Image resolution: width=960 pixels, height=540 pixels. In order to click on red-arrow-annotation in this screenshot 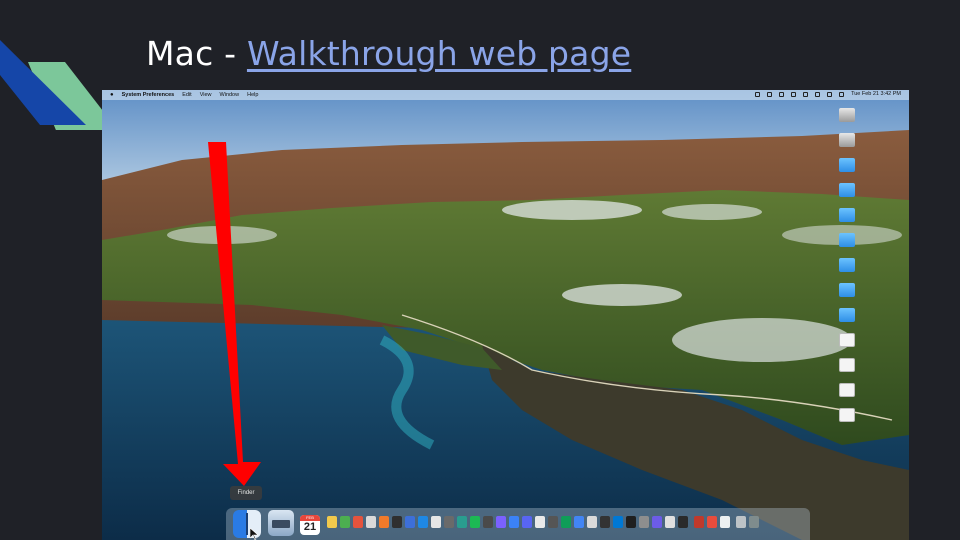, I will do `click(234, 314)`.